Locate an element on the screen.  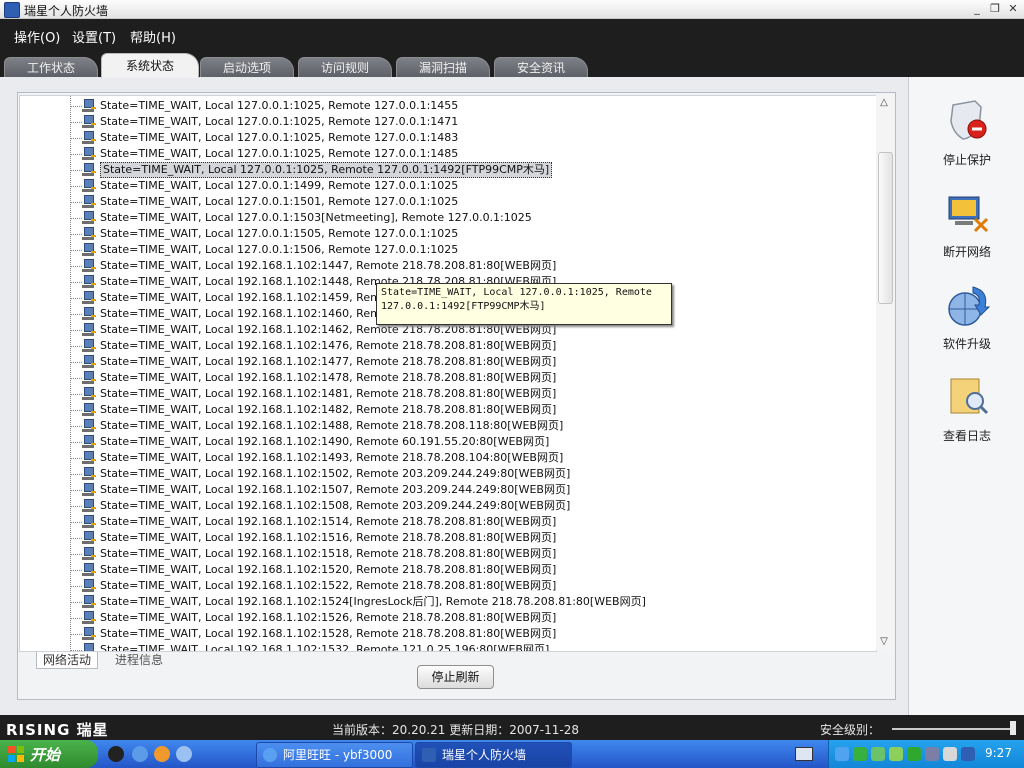
scroll-up-icon: △ is located at coordinates (884, 103).